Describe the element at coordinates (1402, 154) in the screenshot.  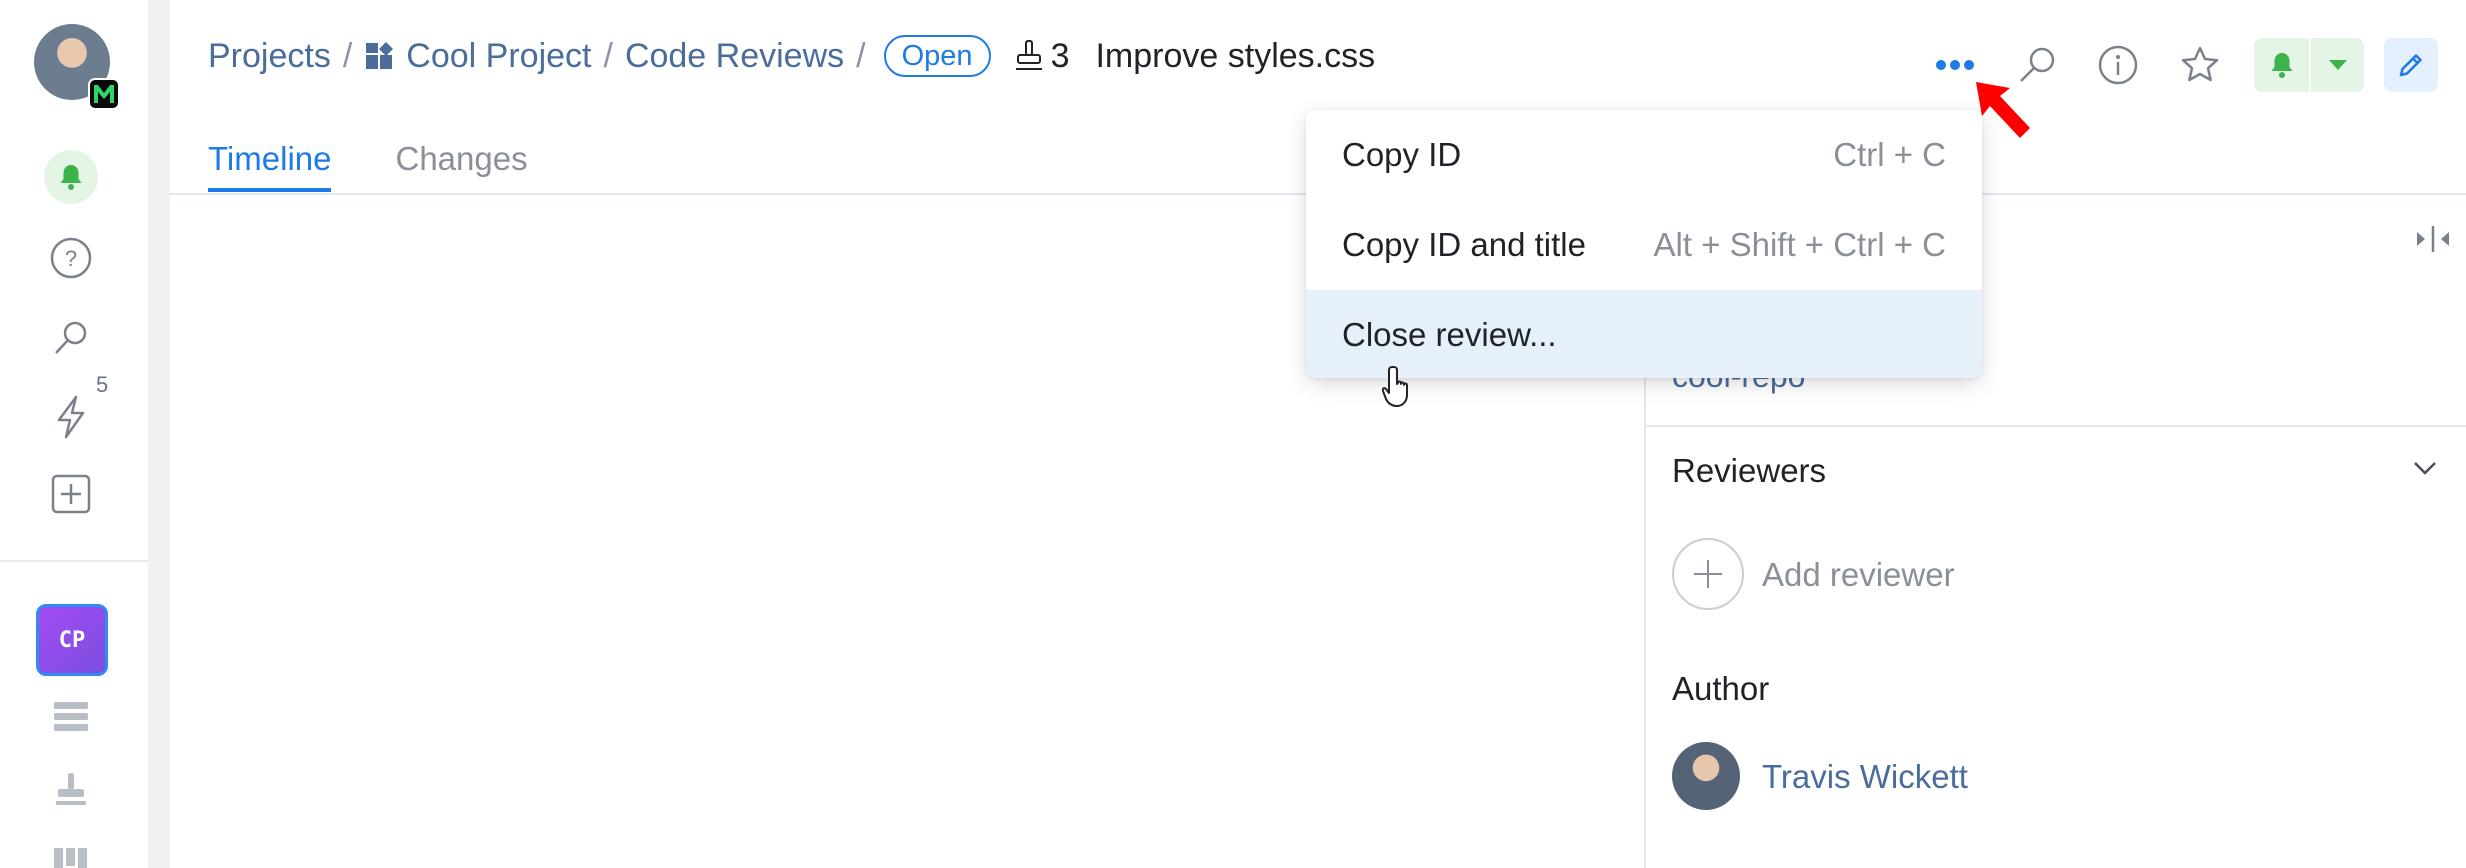
I see `menu-item-label: Copy ID` at that location.